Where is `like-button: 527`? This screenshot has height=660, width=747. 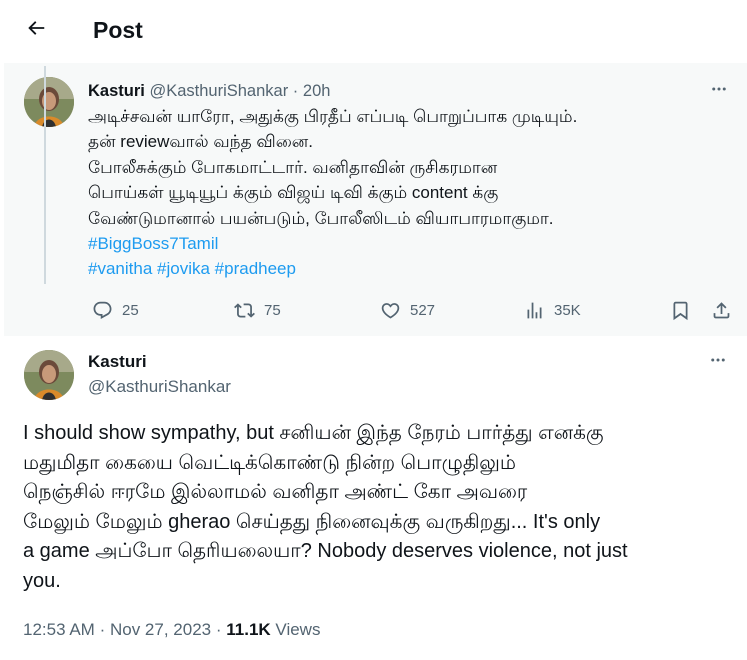 like-button: 527 is located at coordinates (407, 310).